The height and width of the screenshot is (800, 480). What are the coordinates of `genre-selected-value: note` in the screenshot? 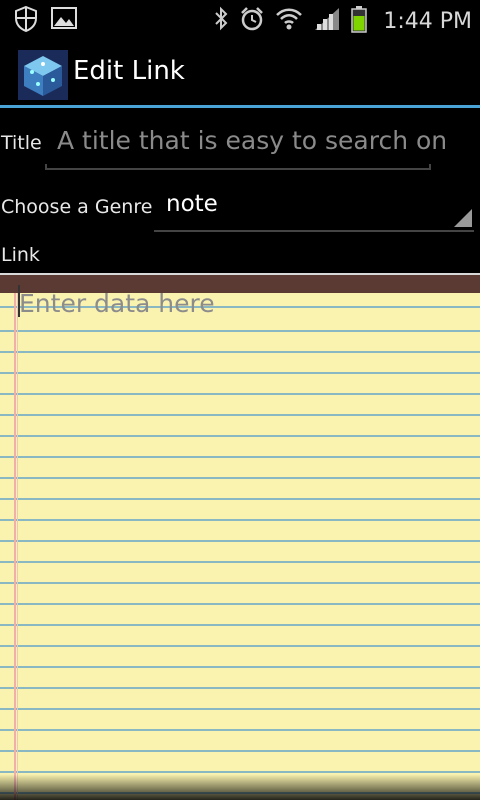 It's located at (192, 204).